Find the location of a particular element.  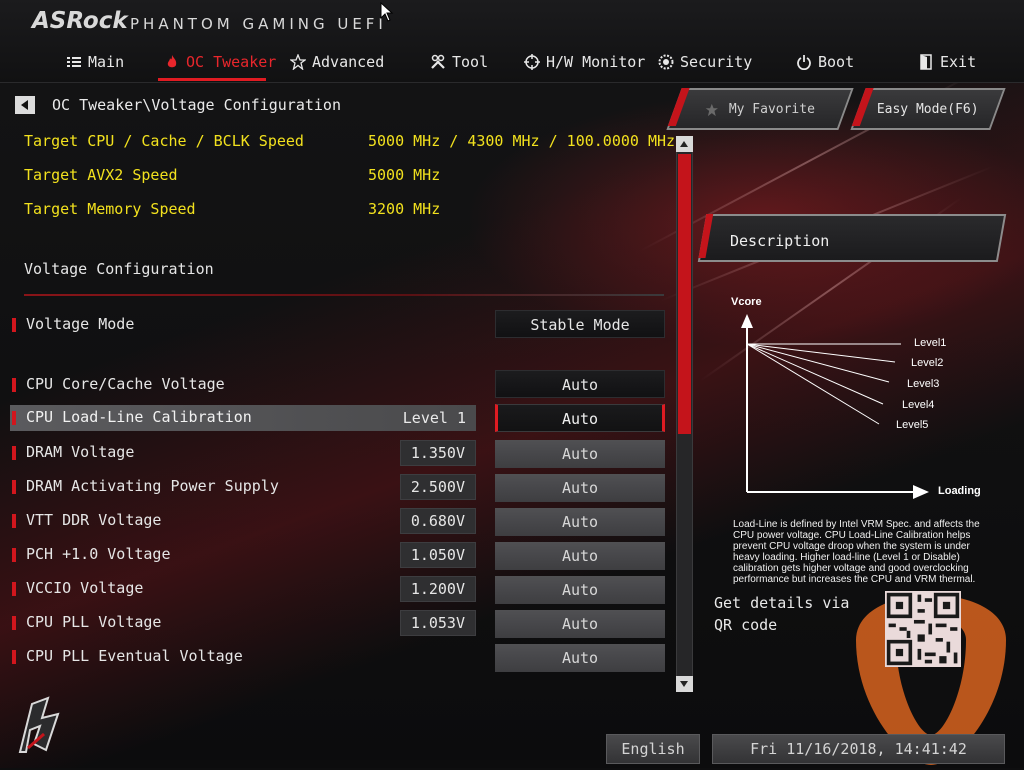

power-icon is located at coordinates (804, 62).